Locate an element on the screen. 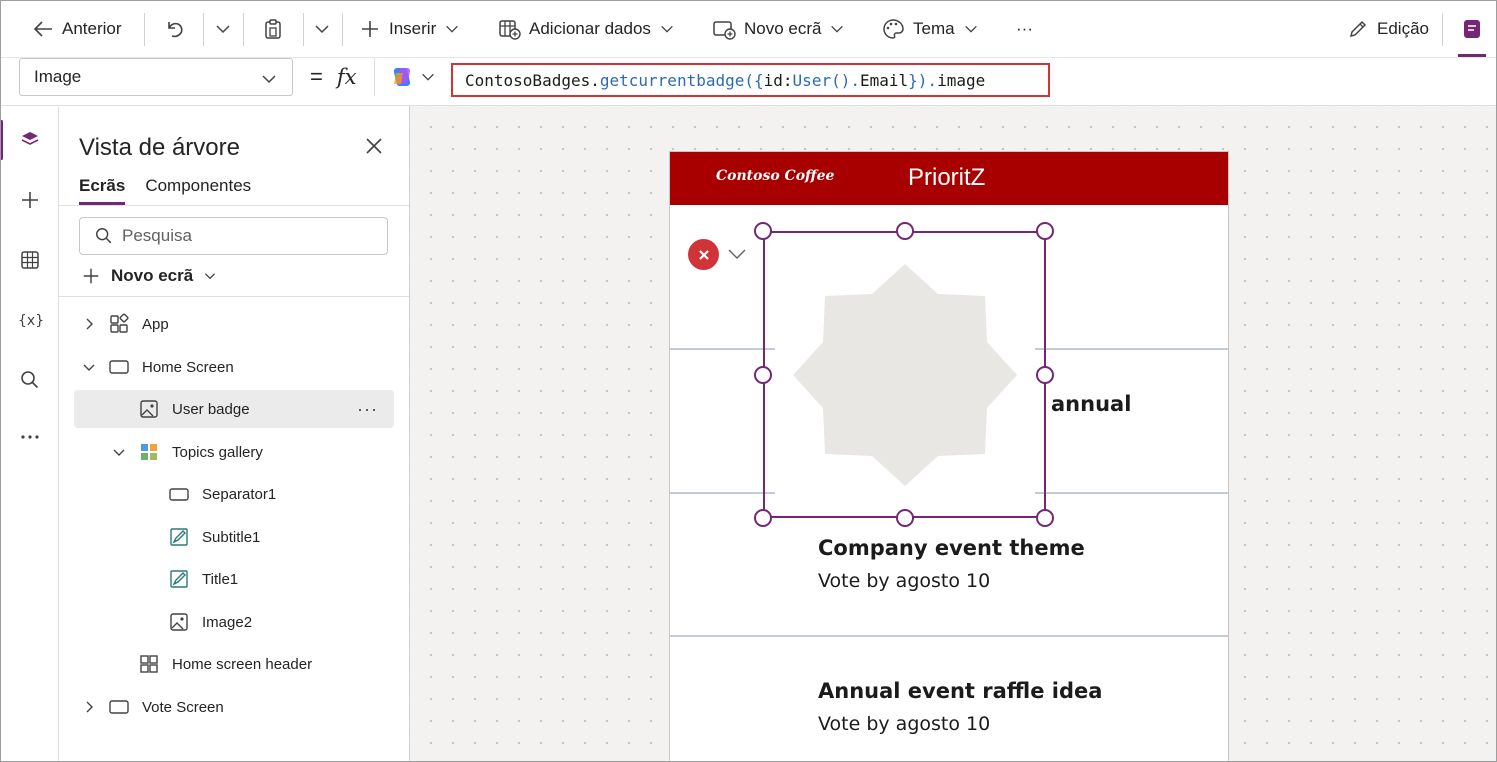  formula-token: image is located at coordinates (961, 80).